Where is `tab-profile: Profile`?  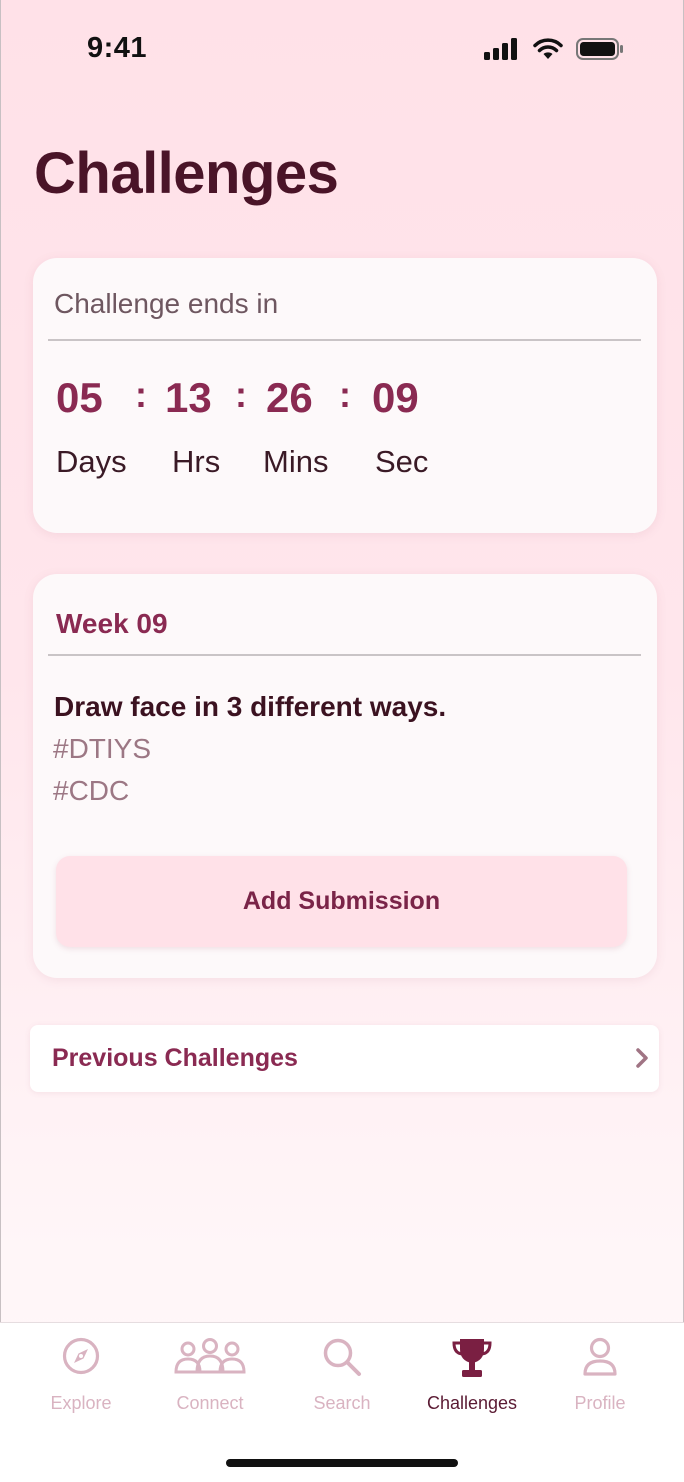
tab-profile: Profile is located at coordinates (600, 1378).